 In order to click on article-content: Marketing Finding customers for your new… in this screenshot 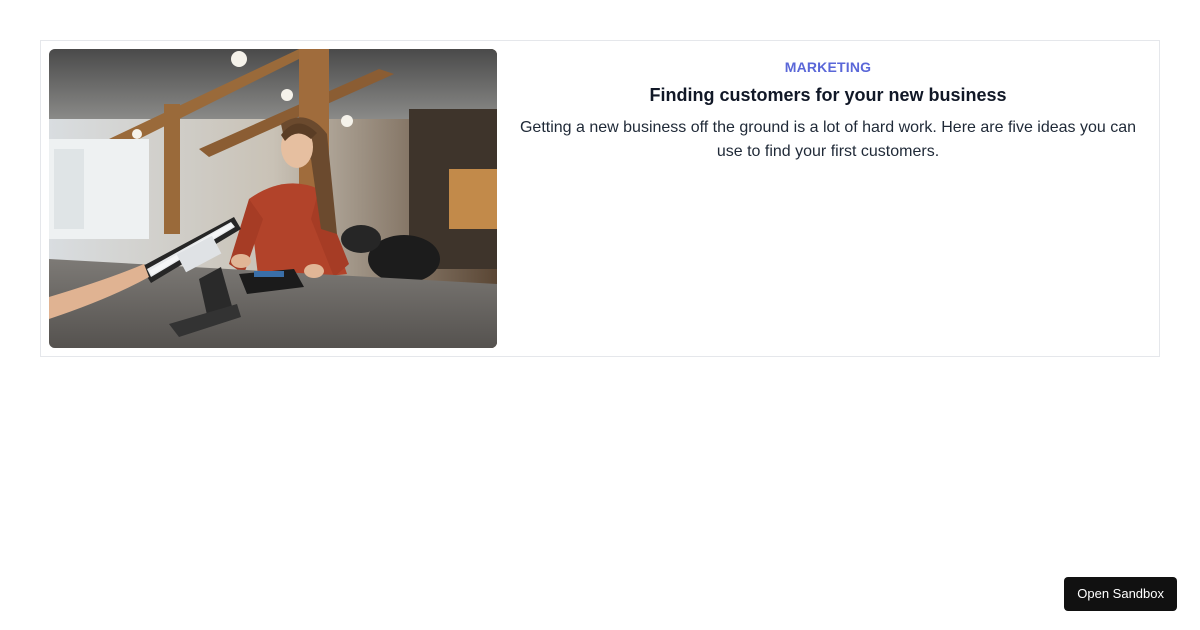, I will do `click(824, 106)`.